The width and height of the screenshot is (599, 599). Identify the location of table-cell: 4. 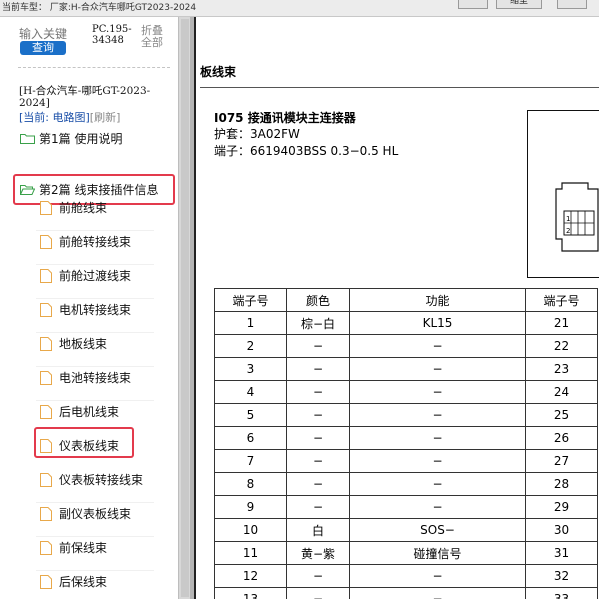
(250, 392).